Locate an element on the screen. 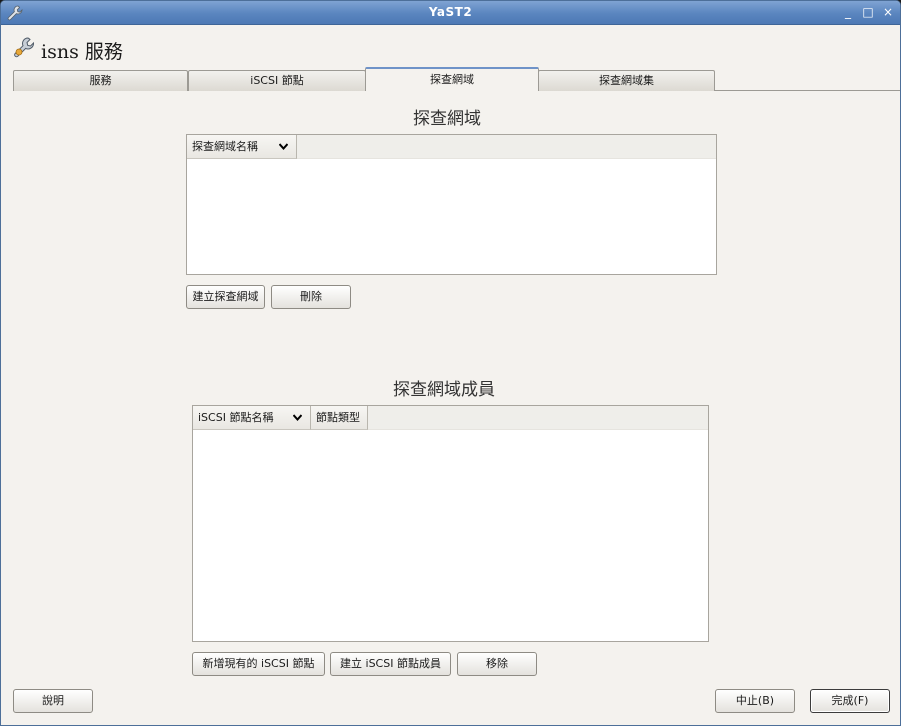 The image size is (901, 726). column-label: 探查網域名稱 is located at coordinates (225, 146).